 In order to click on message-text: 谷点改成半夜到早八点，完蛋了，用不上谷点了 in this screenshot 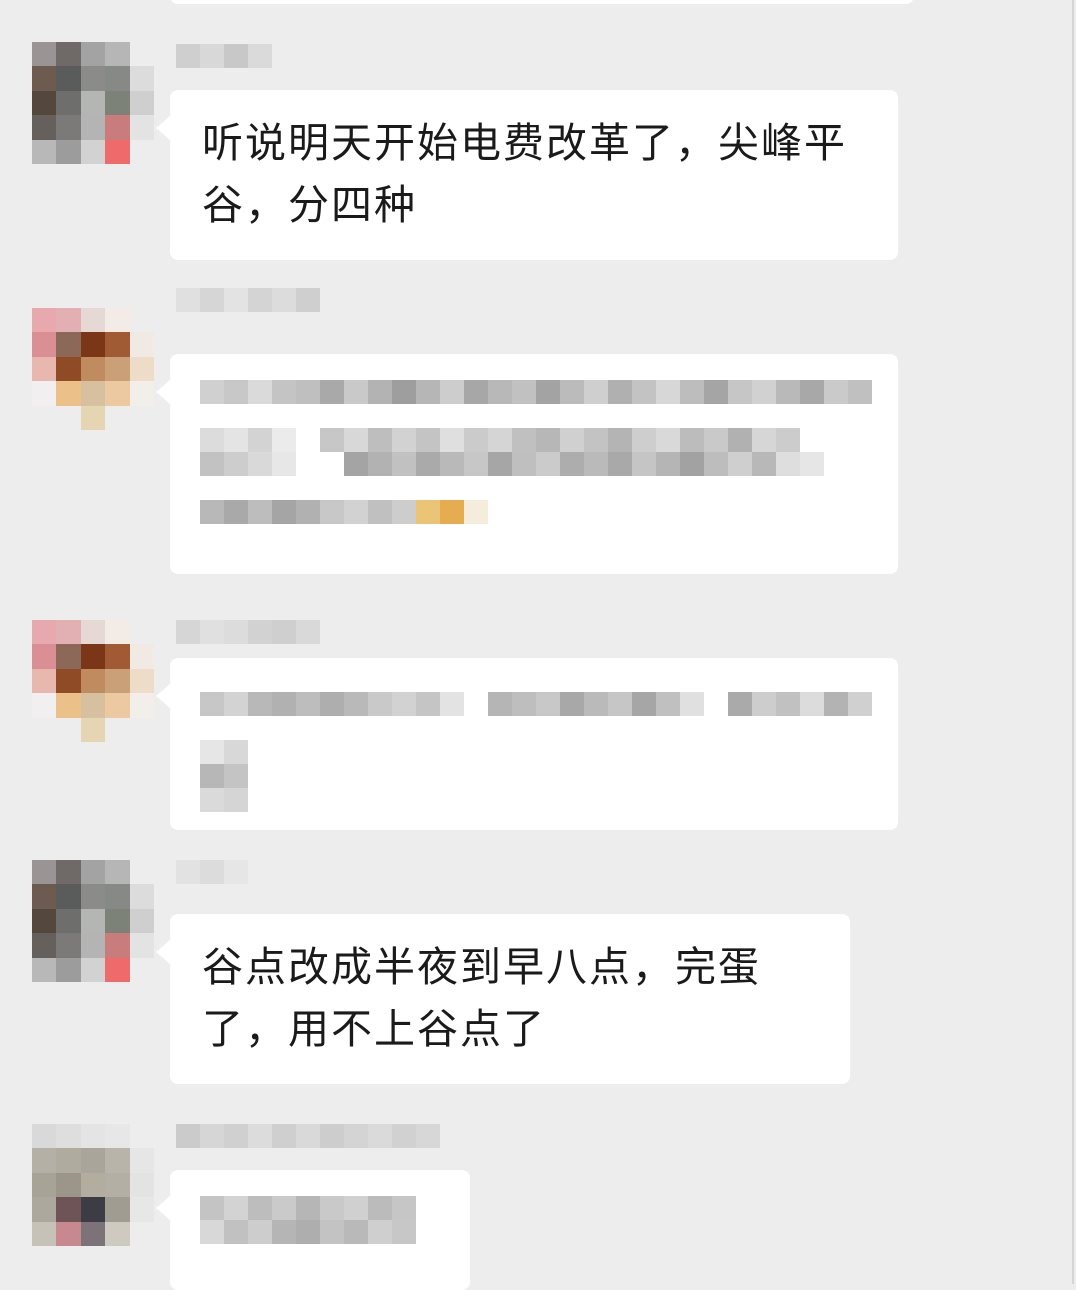, I will do `click(481, 998)`.